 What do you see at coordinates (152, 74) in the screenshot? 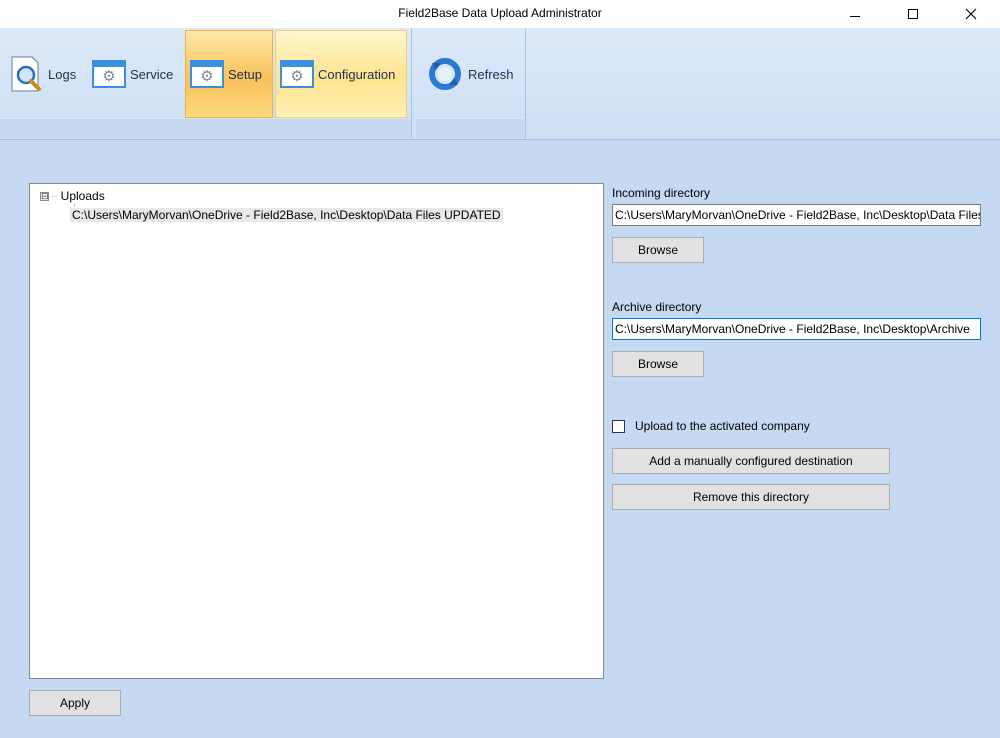
I see `service-label: Service` at bounding box center [152, 74].